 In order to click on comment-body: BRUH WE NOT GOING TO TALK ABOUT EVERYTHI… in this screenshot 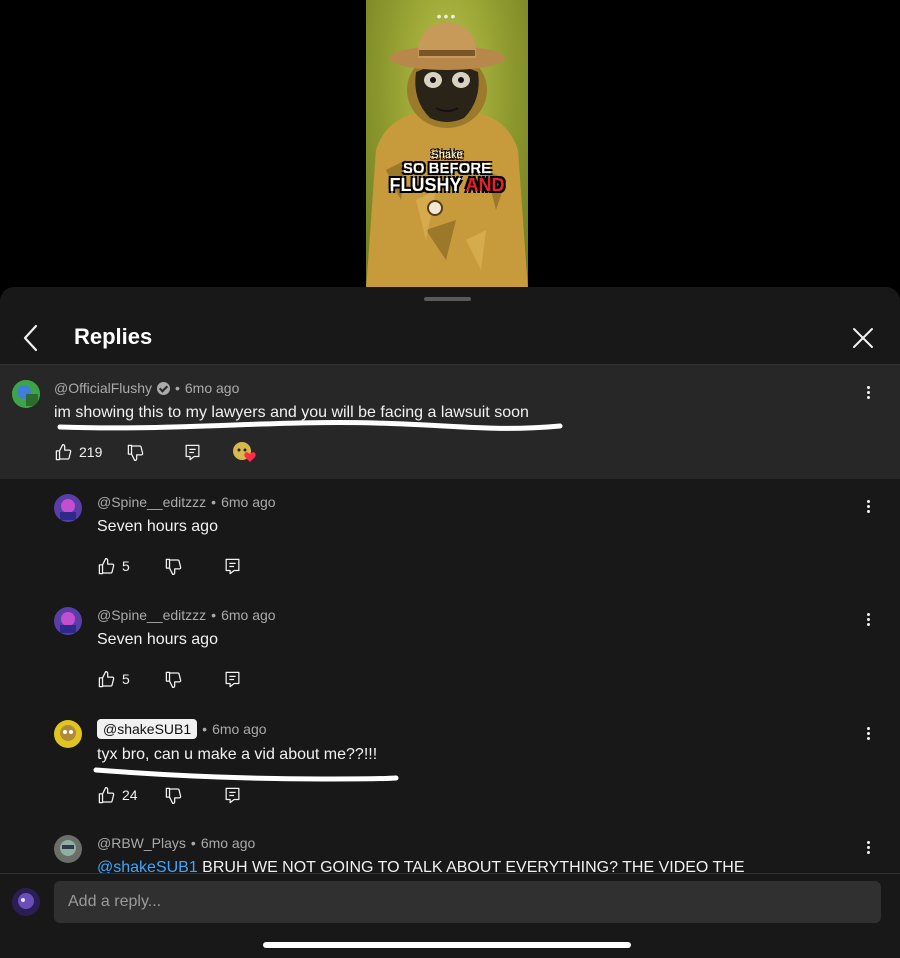, I will do `click(471, 866)`.